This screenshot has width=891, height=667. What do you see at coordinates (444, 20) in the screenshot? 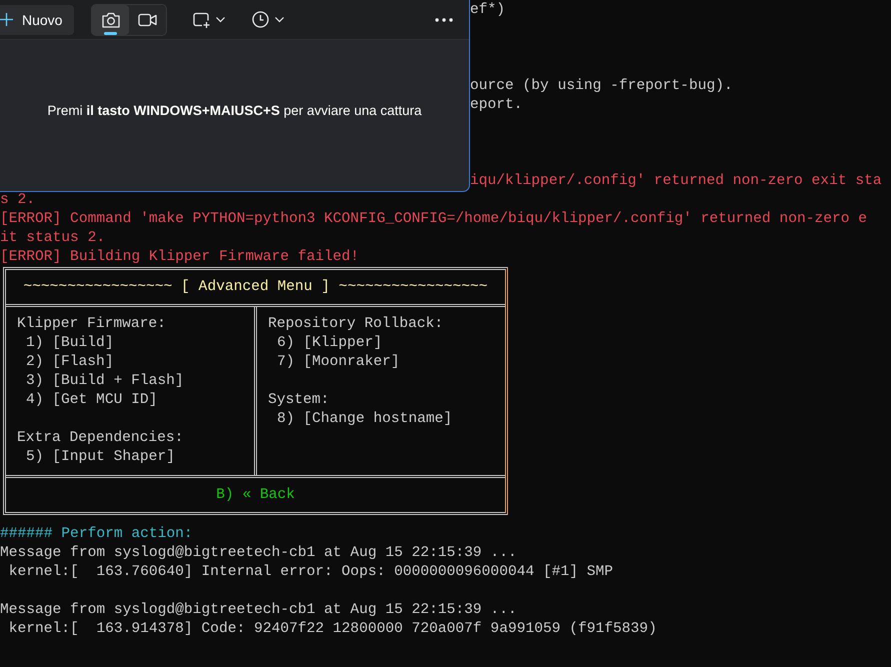
I see `more-icon` at bounding box center [444, 20].